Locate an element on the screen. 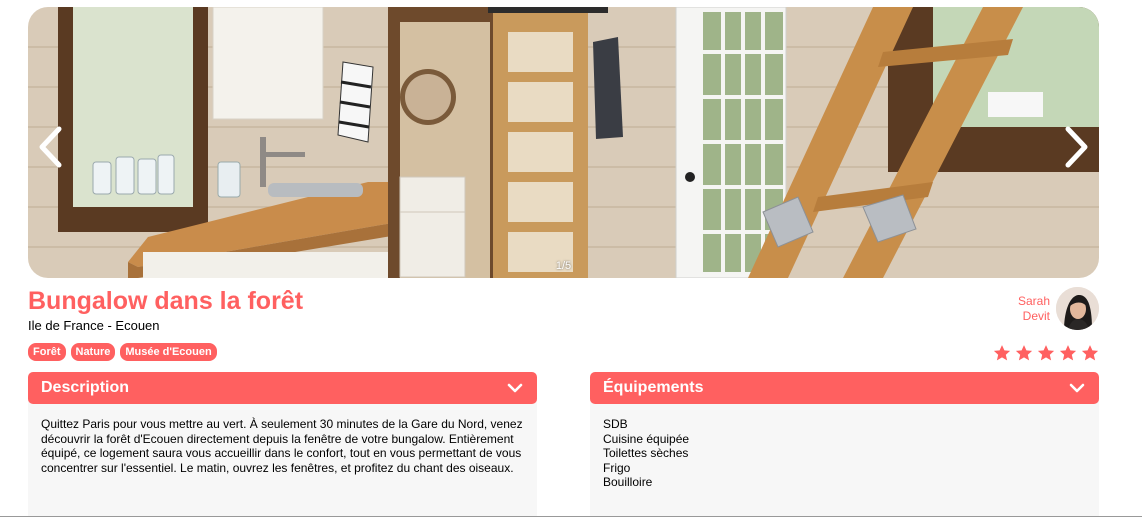 The image size is (1142, 517). equipment-item: Frigo is located at coordinates (617, 467).